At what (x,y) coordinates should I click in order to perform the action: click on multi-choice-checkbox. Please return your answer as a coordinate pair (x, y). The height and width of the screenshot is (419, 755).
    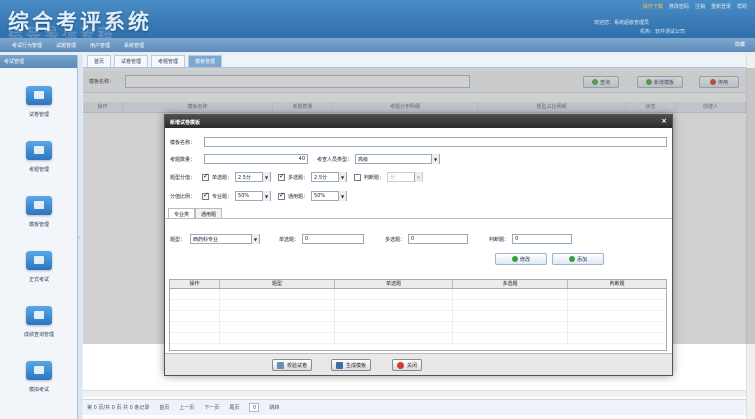
    Looking at the image, I should click on (282, 176).